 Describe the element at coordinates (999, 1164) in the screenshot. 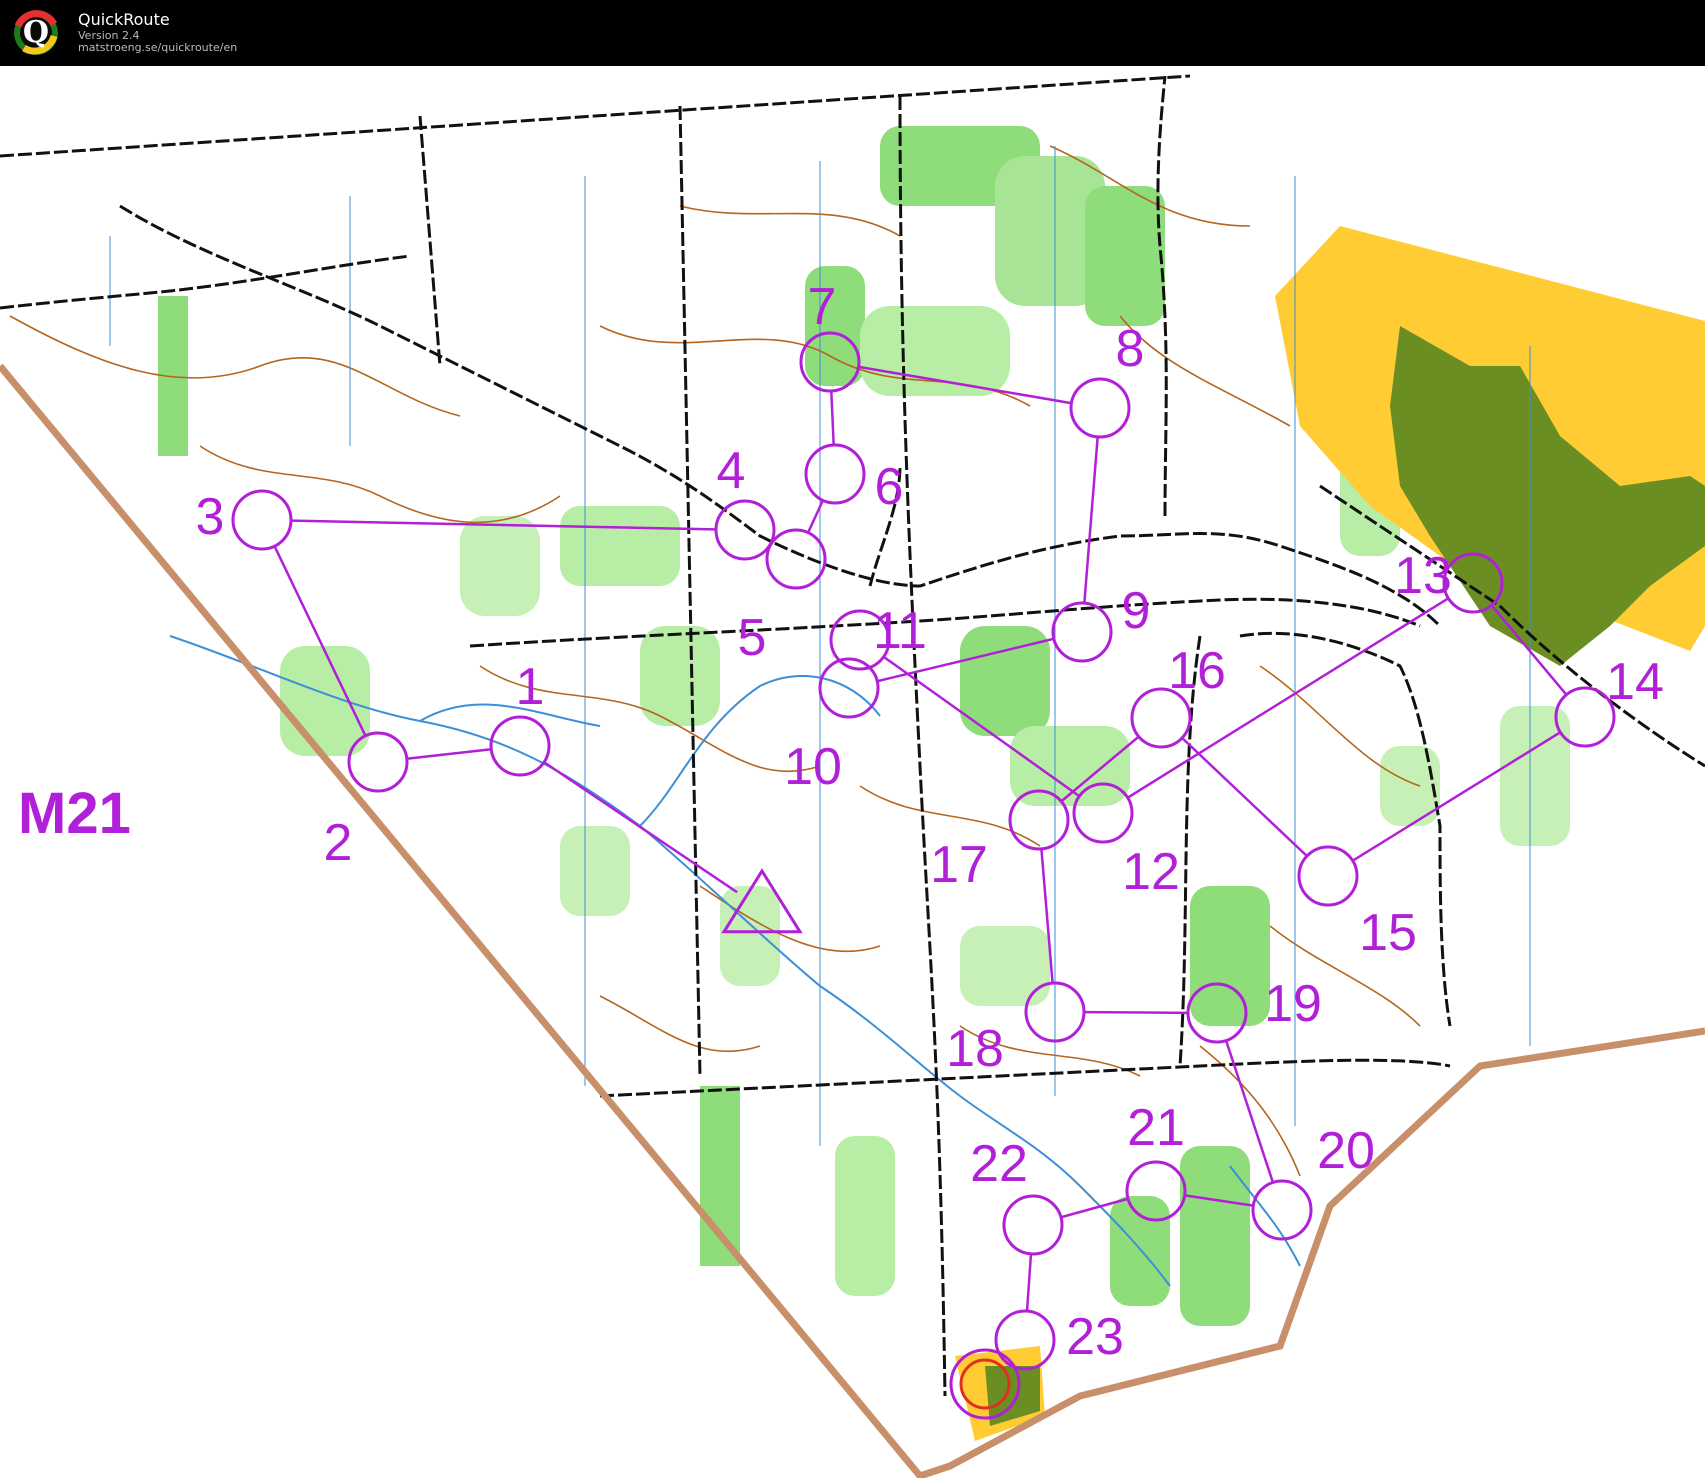

I see `control-number: 22` at that location.